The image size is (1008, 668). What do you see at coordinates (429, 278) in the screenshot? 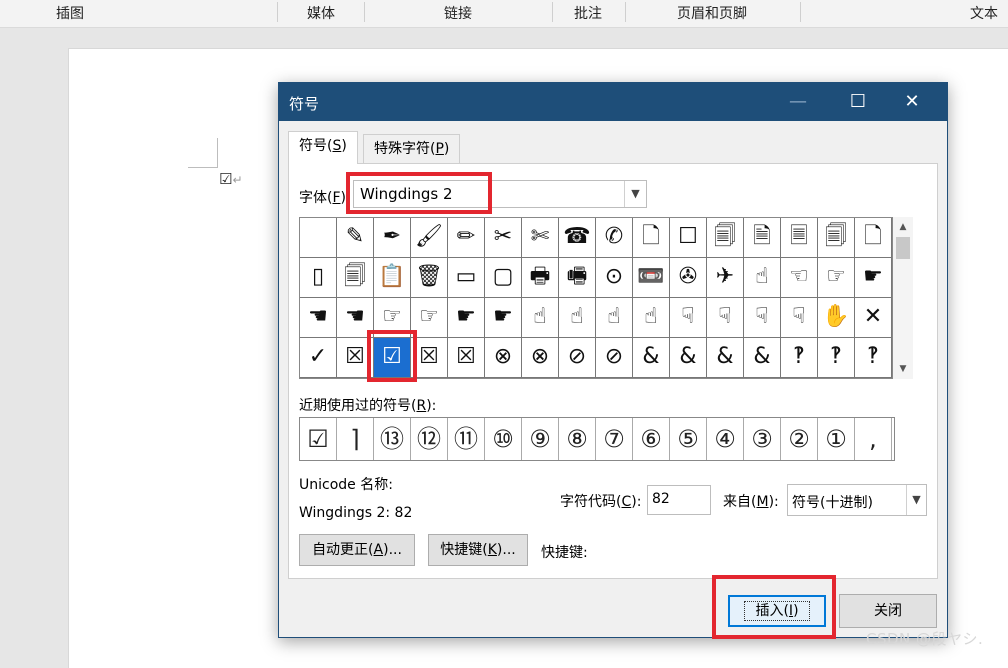
I see `symbol-cell: 🗑` at bounding box center [429, 278].